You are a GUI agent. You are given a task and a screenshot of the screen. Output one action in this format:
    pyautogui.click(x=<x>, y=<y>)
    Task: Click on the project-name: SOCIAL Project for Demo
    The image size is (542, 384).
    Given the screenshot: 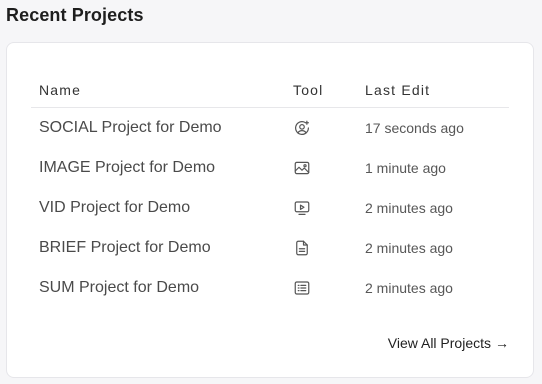 What is the action you would take?
    pyautogui.click(x=130, y=127)
    